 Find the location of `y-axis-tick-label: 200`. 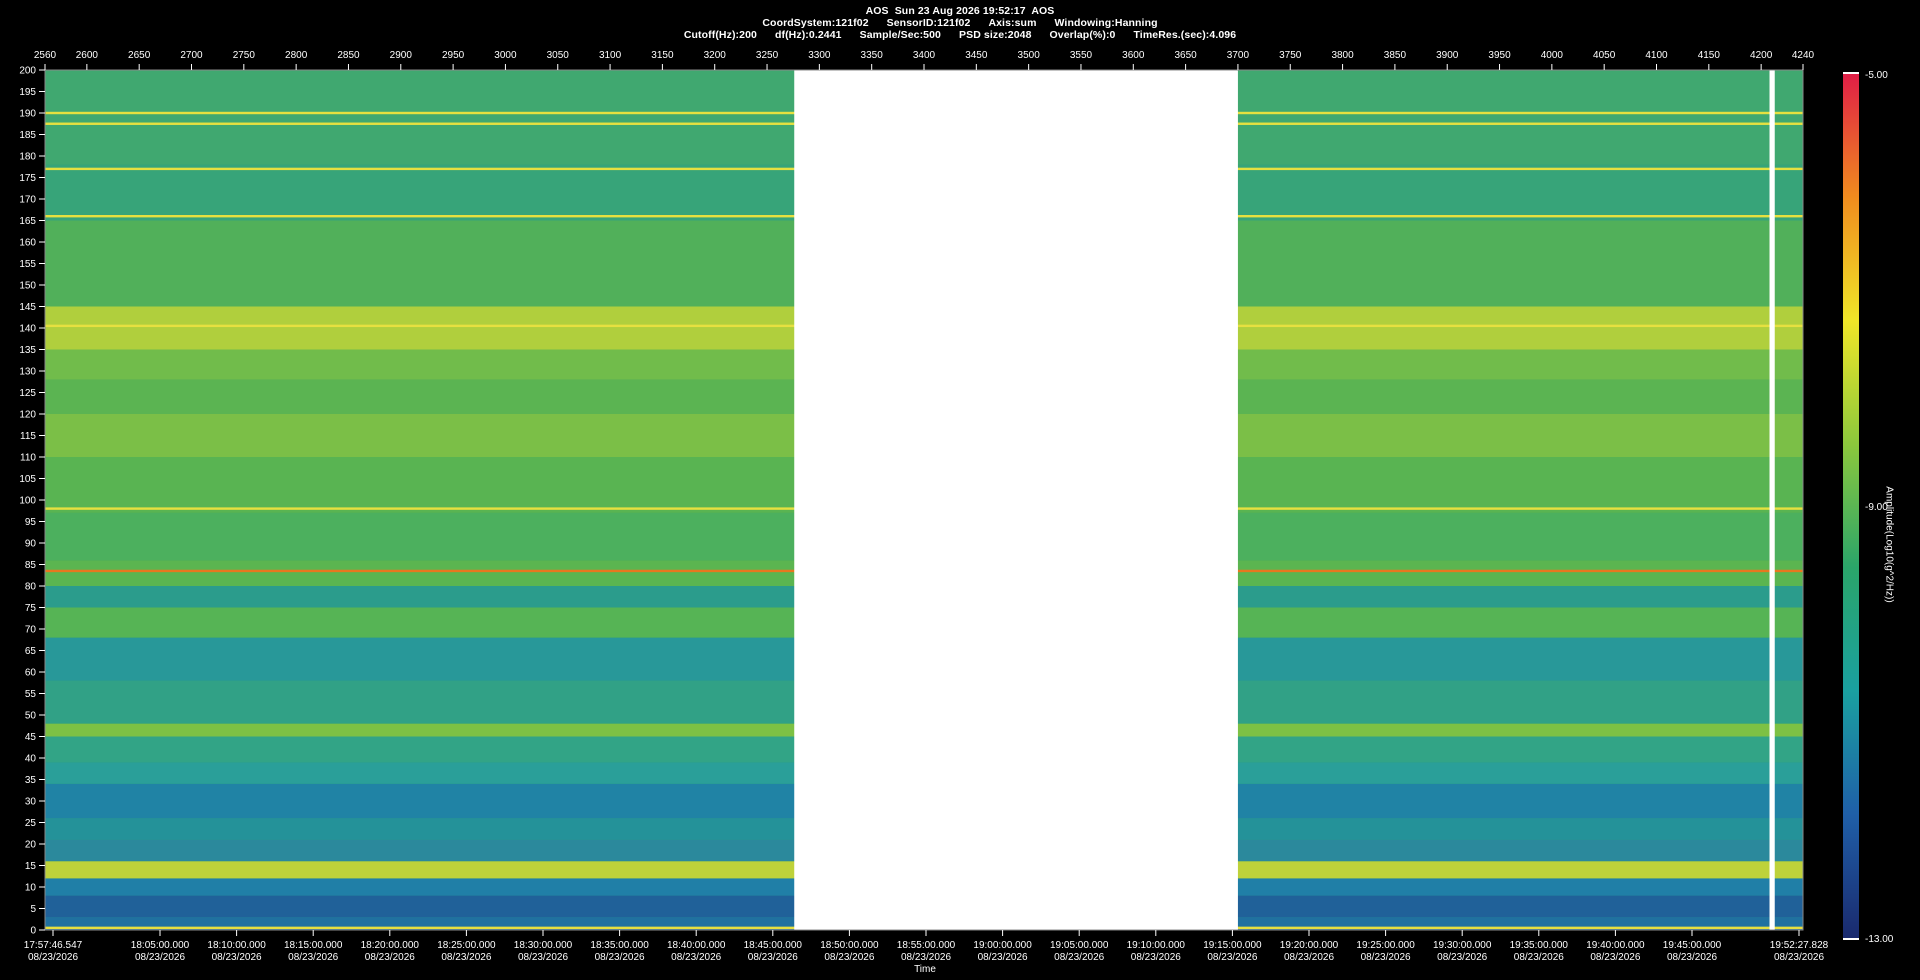

y-axis-tick-label: 200 is located at coordinates (27, 71).